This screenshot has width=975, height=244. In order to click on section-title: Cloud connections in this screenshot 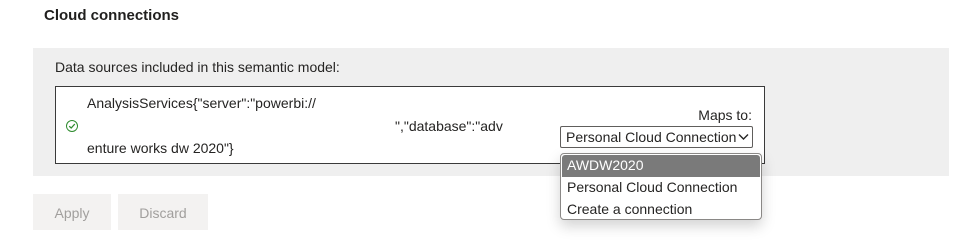, I will do `click(111, 15)`.